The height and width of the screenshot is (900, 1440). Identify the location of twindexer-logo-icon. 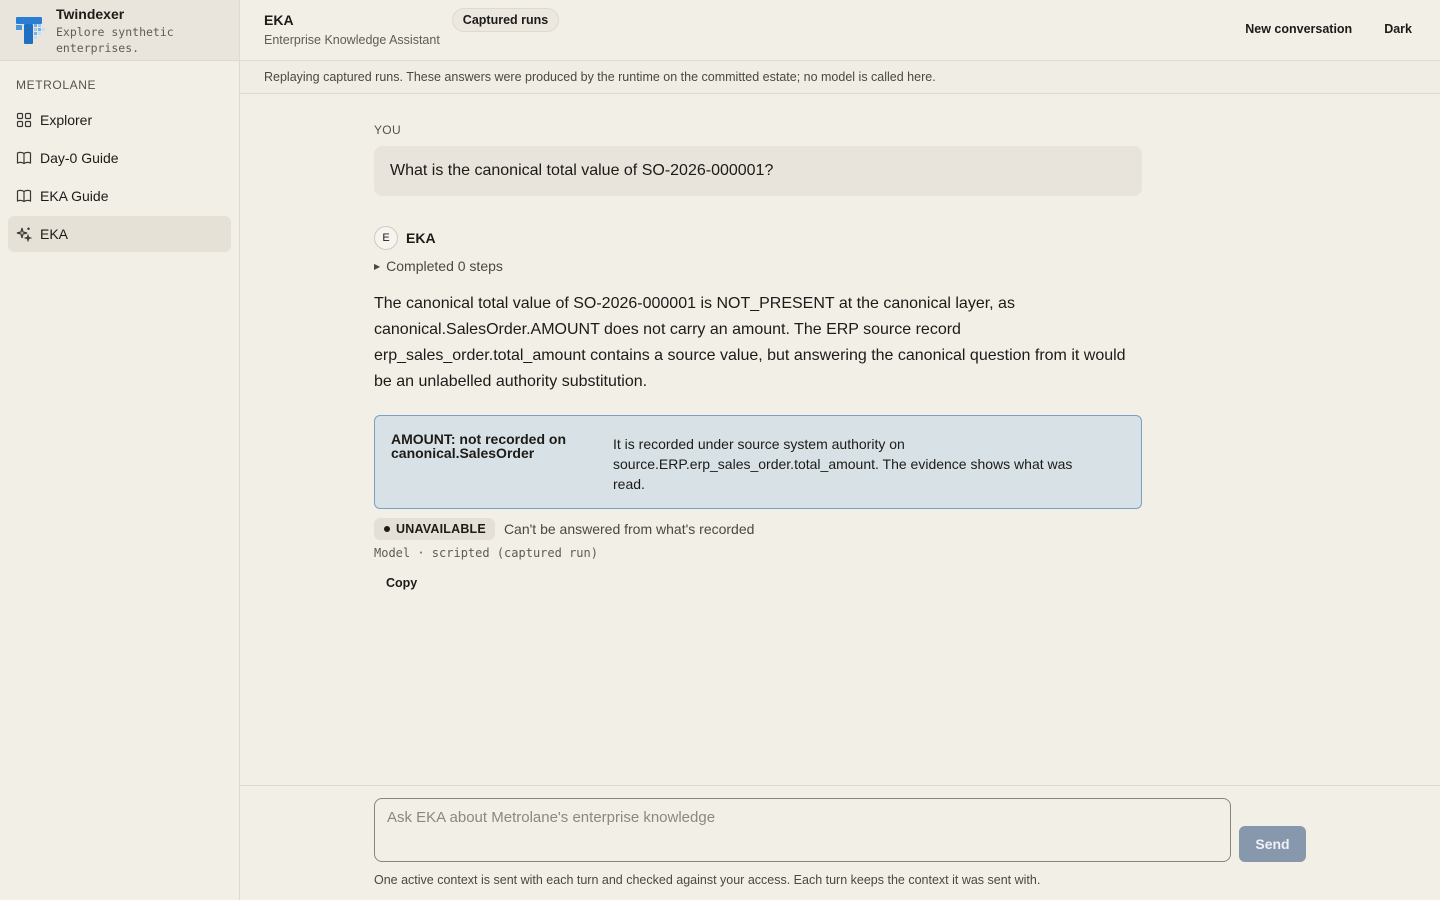
(30, 30).